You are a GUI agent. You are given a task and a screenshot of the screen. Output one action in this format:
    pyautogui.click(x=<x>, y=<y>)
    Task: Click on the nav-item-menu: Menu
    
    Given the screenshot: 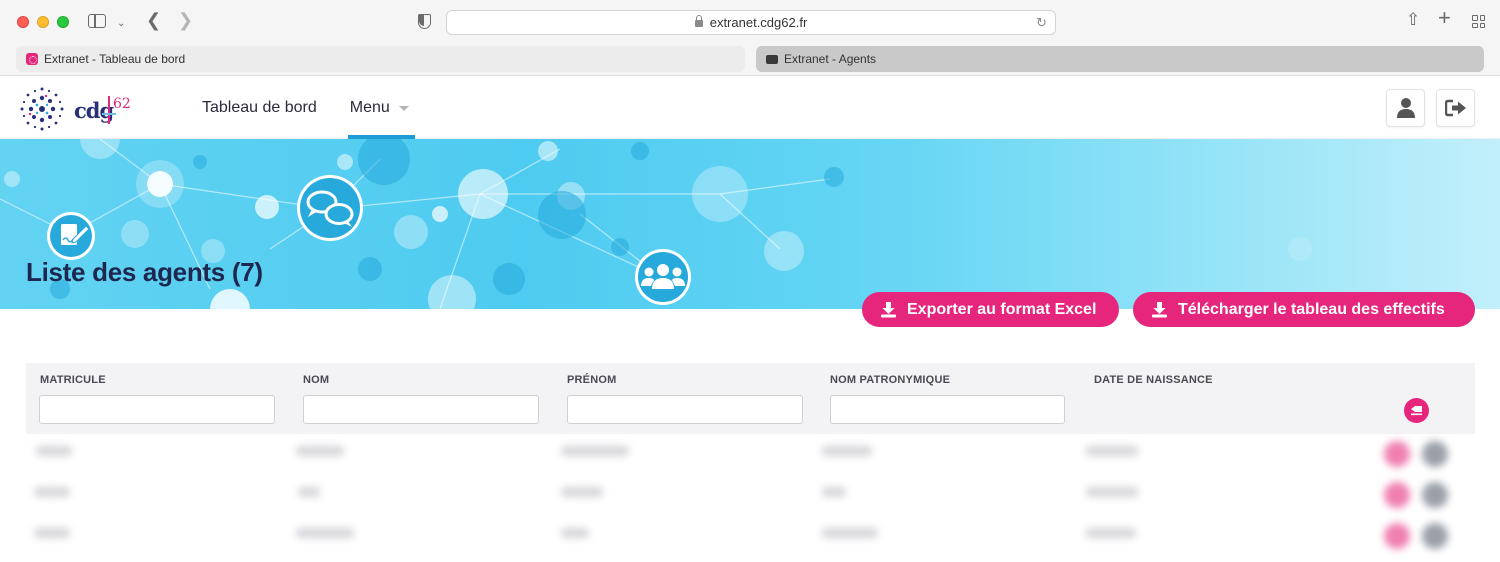 What is the action you would take?
    pyautogui.click(x=381, y=107)
    